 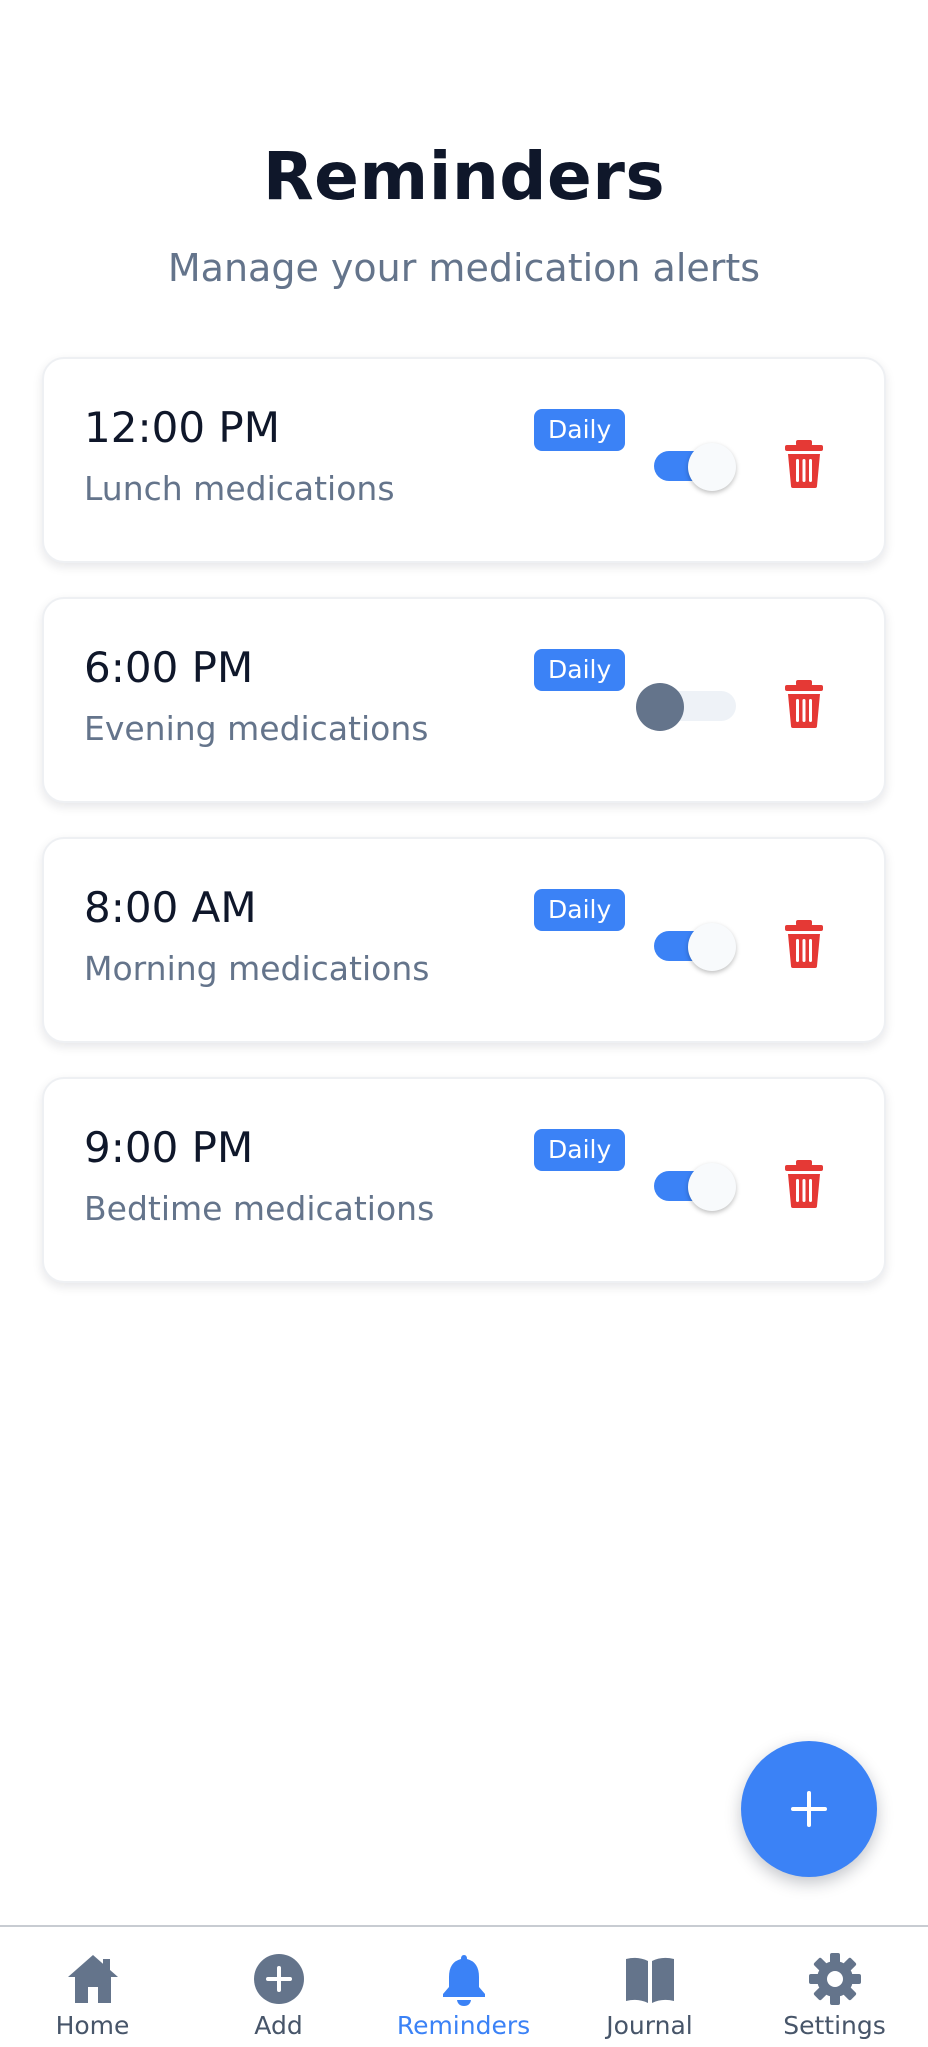 What do you see at coordinates (464, 940) in the screenshot?
I see `reminder-card: 8:00 AM Morning medications Daily` at bounding box center [464, 940].